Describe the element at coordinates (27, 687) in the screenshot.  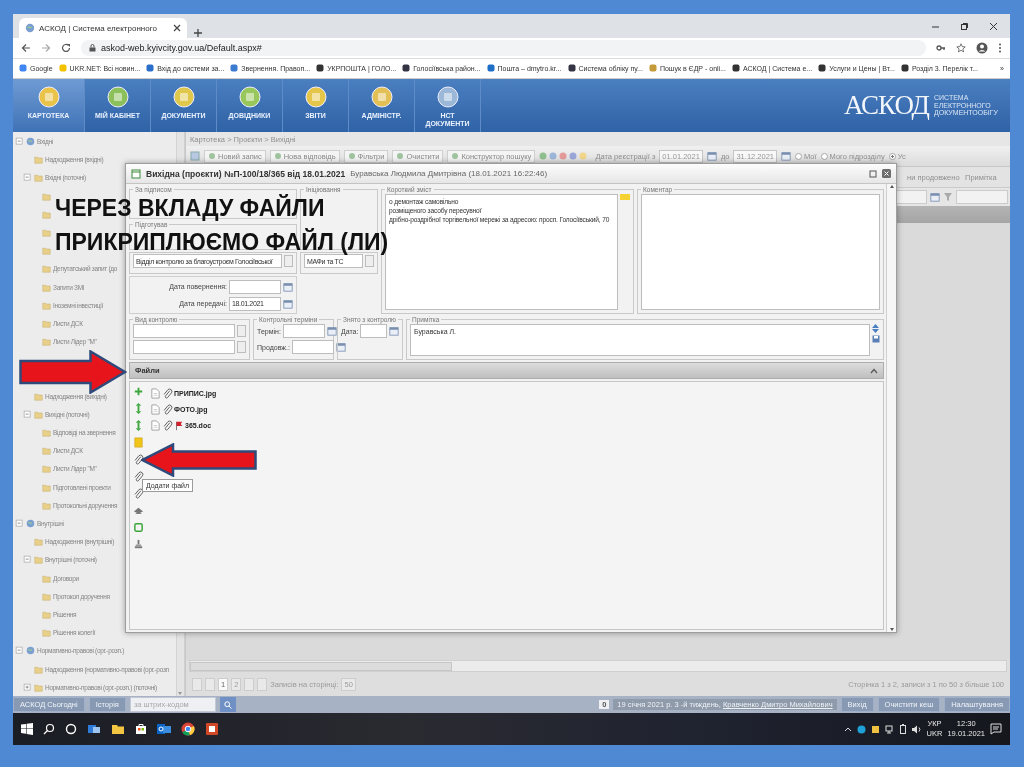
I see `expand-icon` at that location.